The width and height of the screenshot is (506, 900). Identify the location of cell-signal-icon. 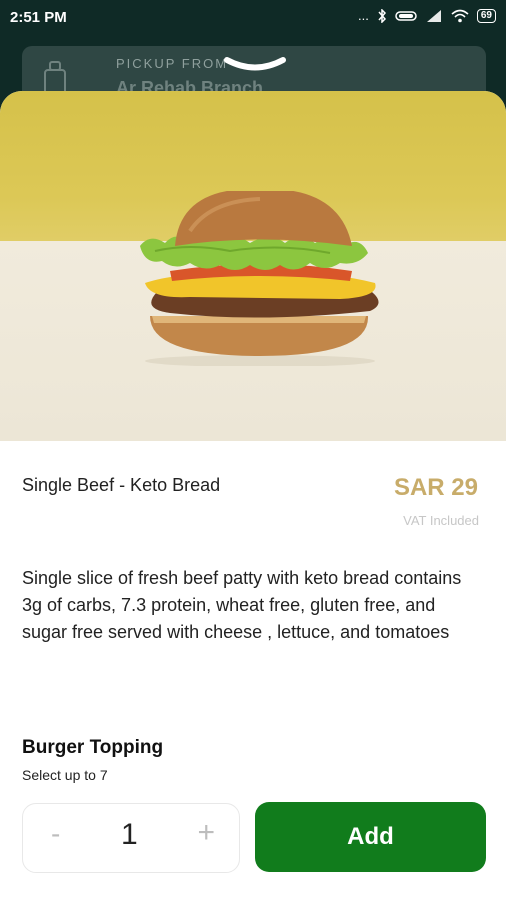
(433, 15).